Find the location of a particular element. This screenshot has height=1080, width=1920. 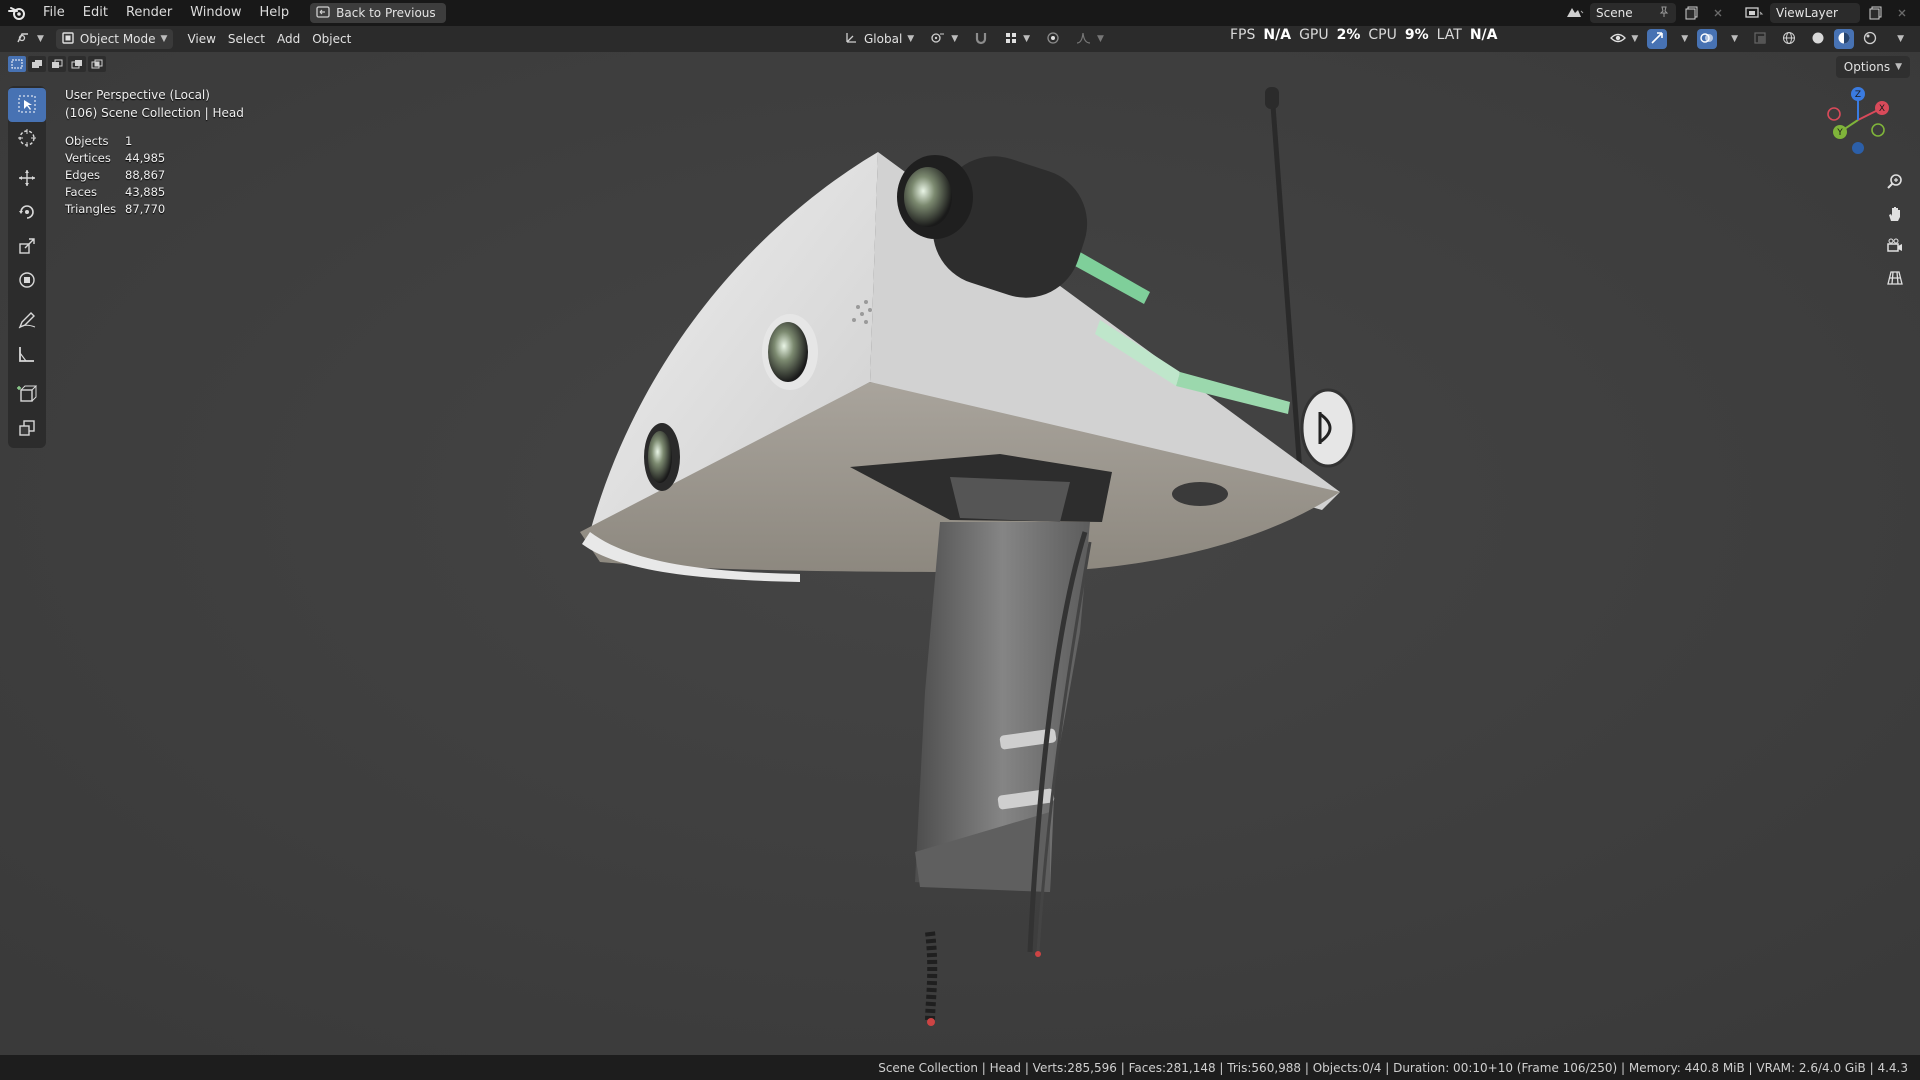

stat-row-edges: Edges 88,867 is located at coordinates (115, 174).